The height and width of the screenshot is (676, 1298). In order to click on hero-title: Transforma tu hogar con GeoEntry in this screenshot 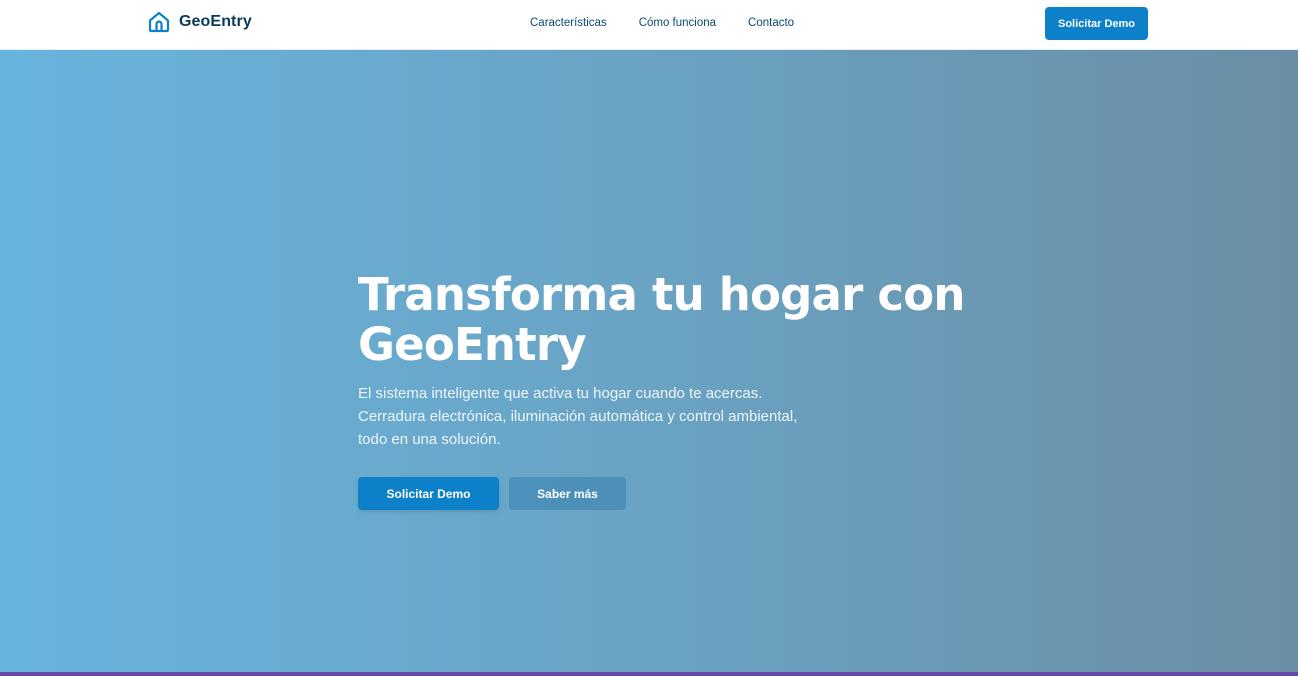, I will do `click(661, 319)`.